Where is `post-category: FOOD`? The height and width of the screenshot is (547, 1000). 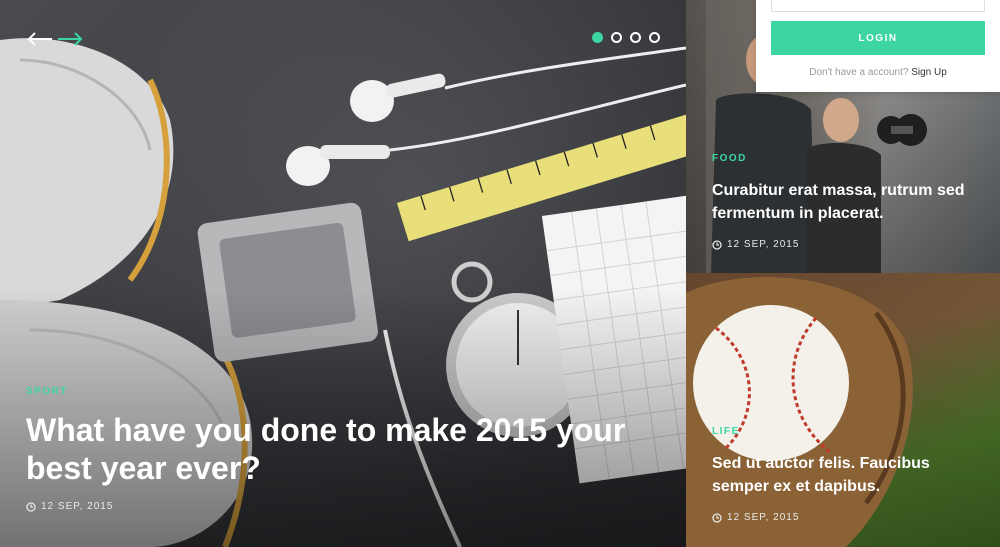
post-category: FOOD is located at coordinates (847, 158).